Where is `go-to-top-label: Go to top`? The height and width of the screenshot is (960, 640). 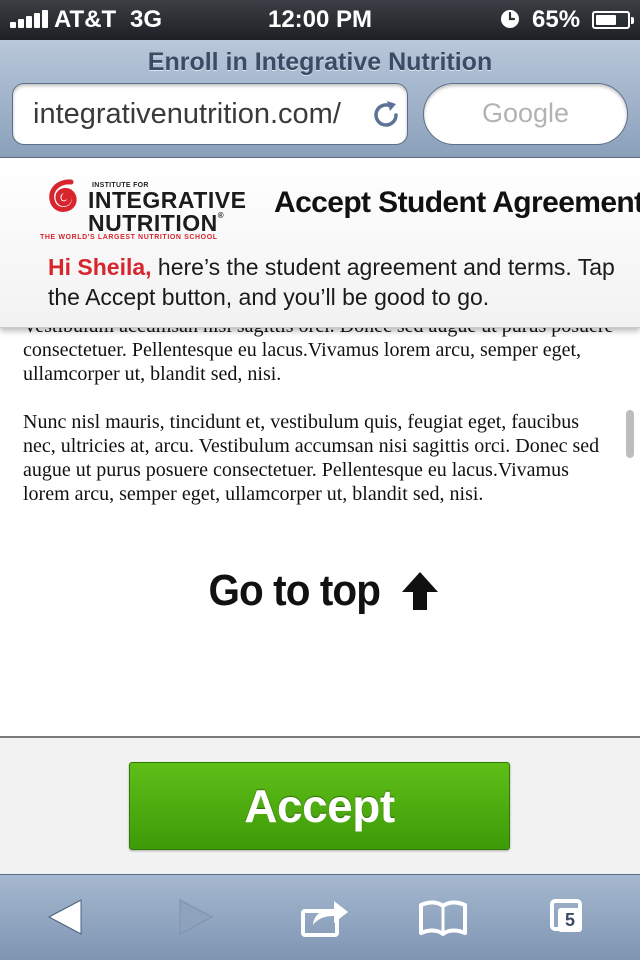 go-to-top-label: Go to top is located at coordinates (294, 590).